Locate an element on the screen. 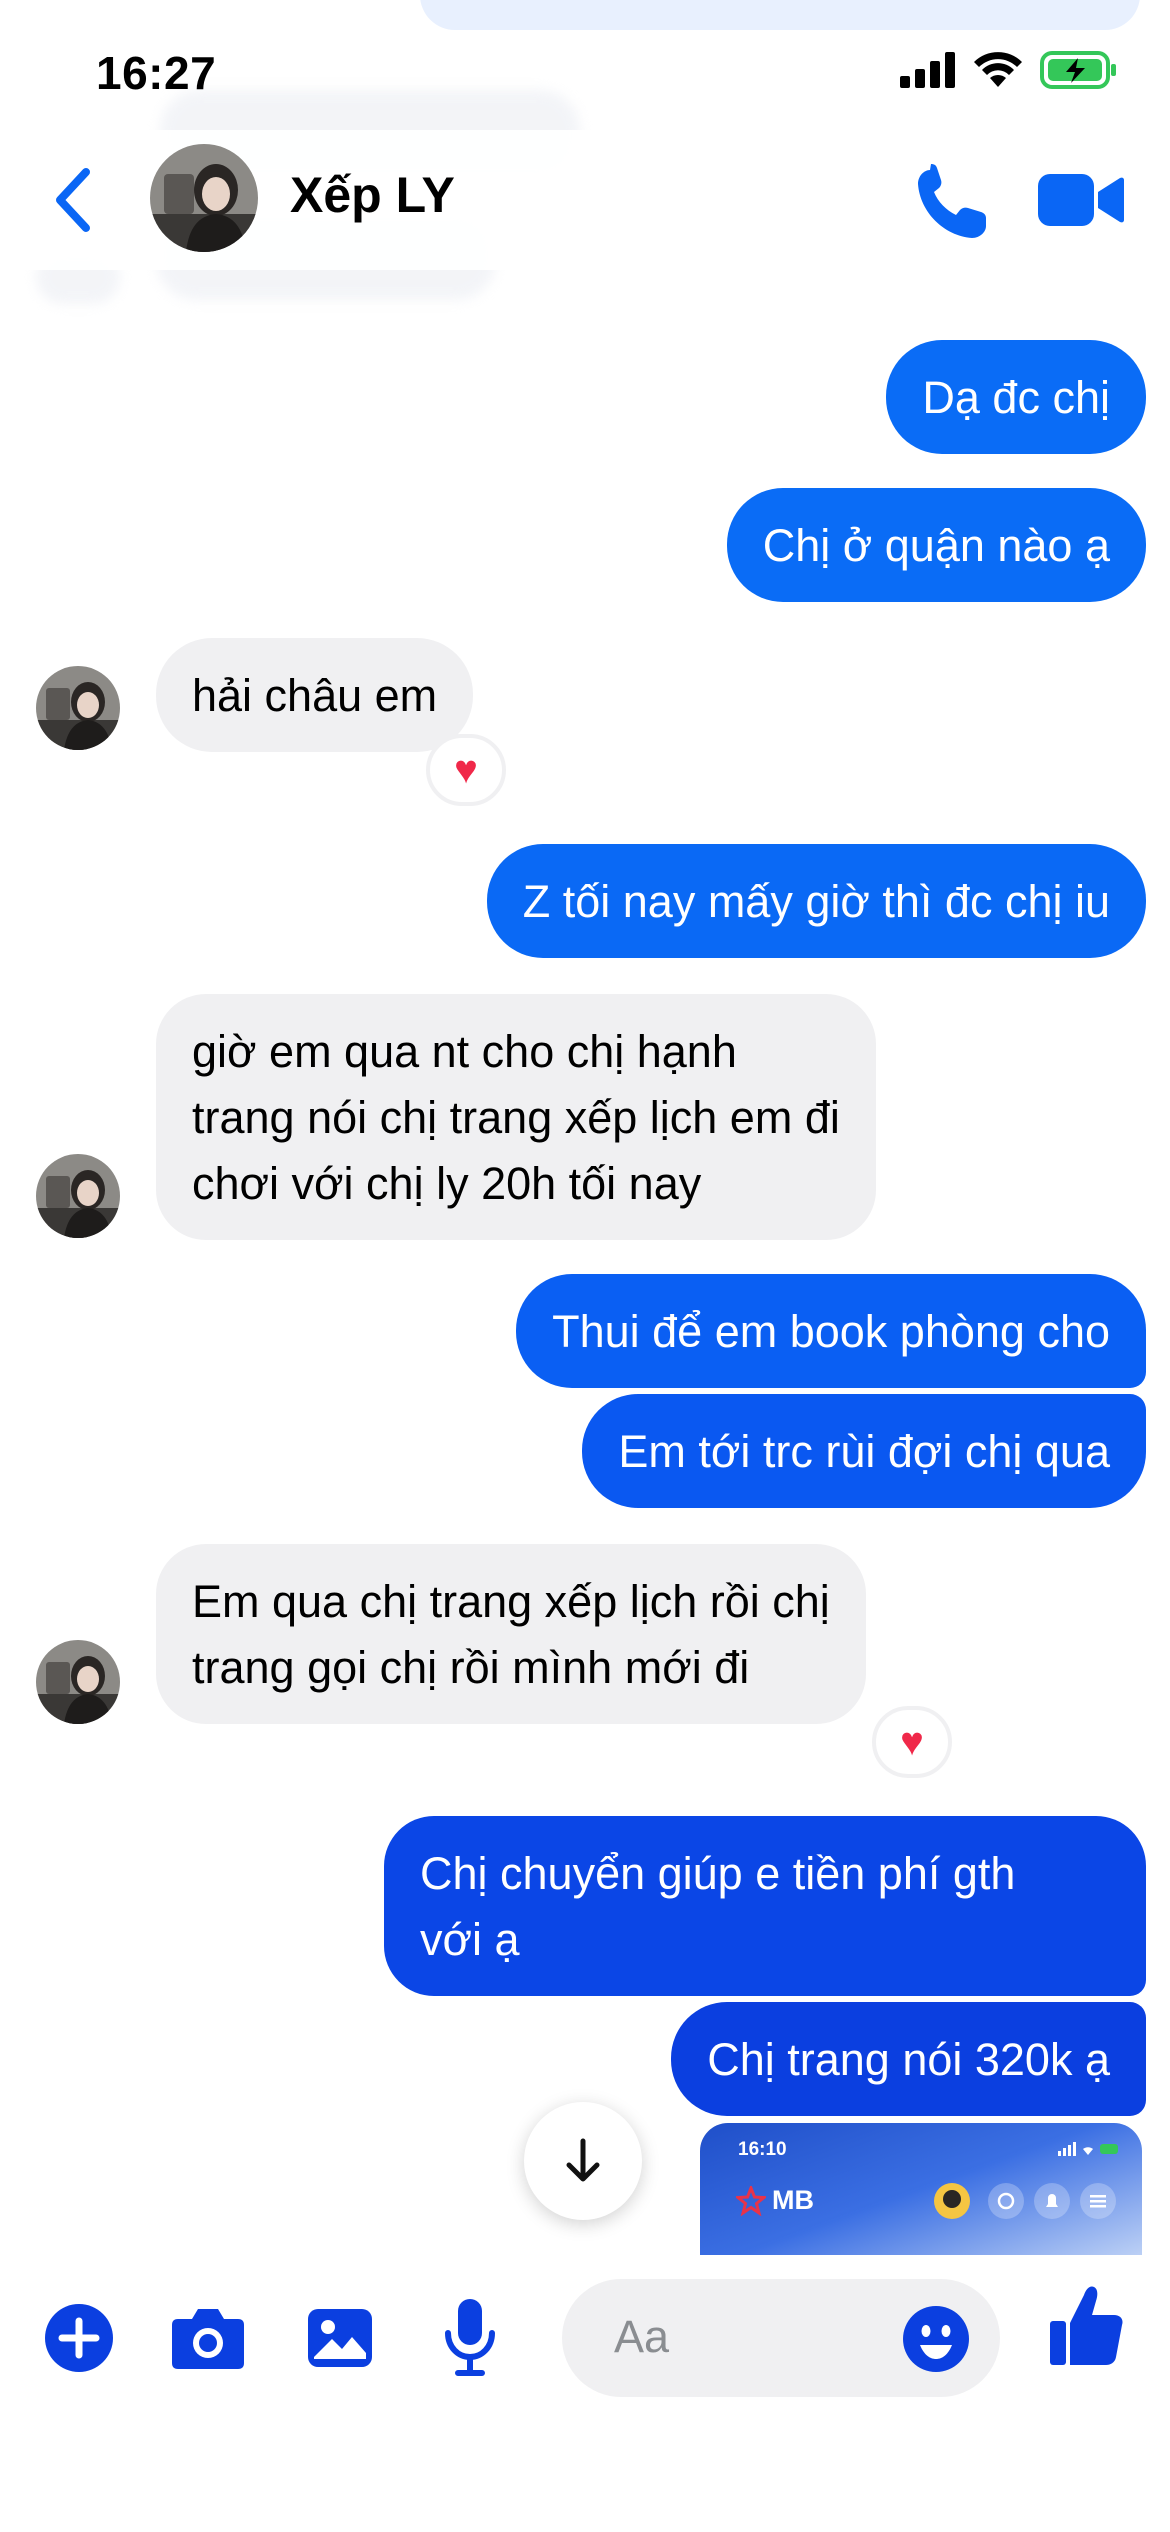 This screenshot has width=1170, height=2532. voice-message-button is located at coordinates (470, 2339).